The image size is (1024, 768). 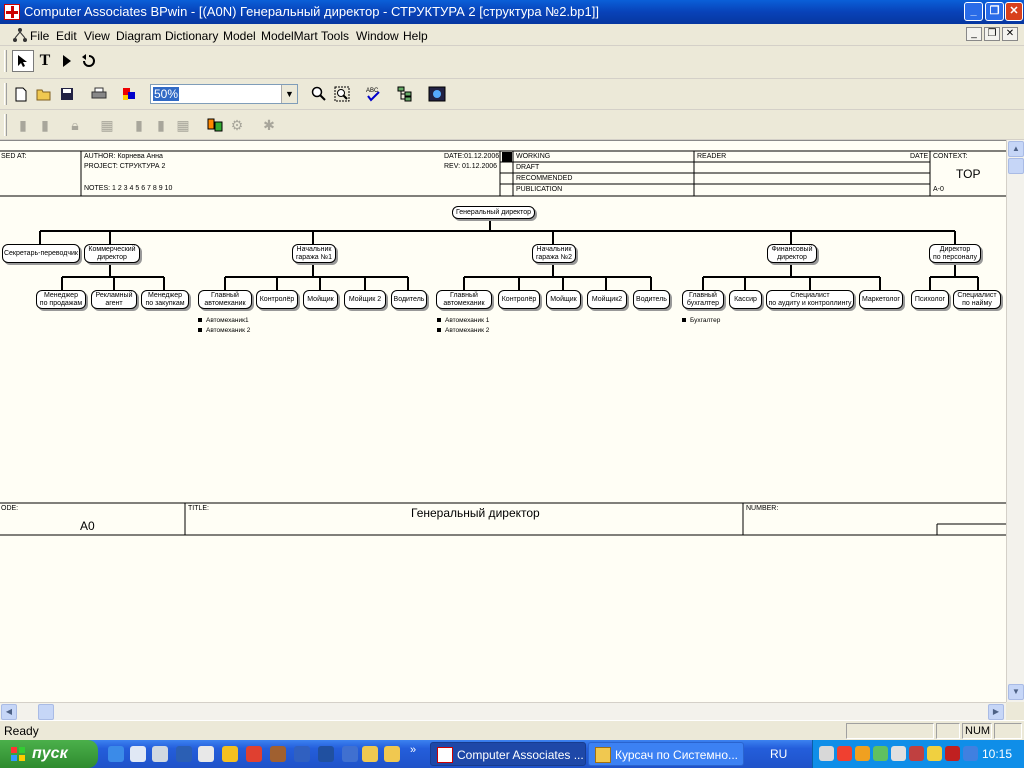 I want to click on menu-modelmart: ModelMart, so click(x=289, y=36).